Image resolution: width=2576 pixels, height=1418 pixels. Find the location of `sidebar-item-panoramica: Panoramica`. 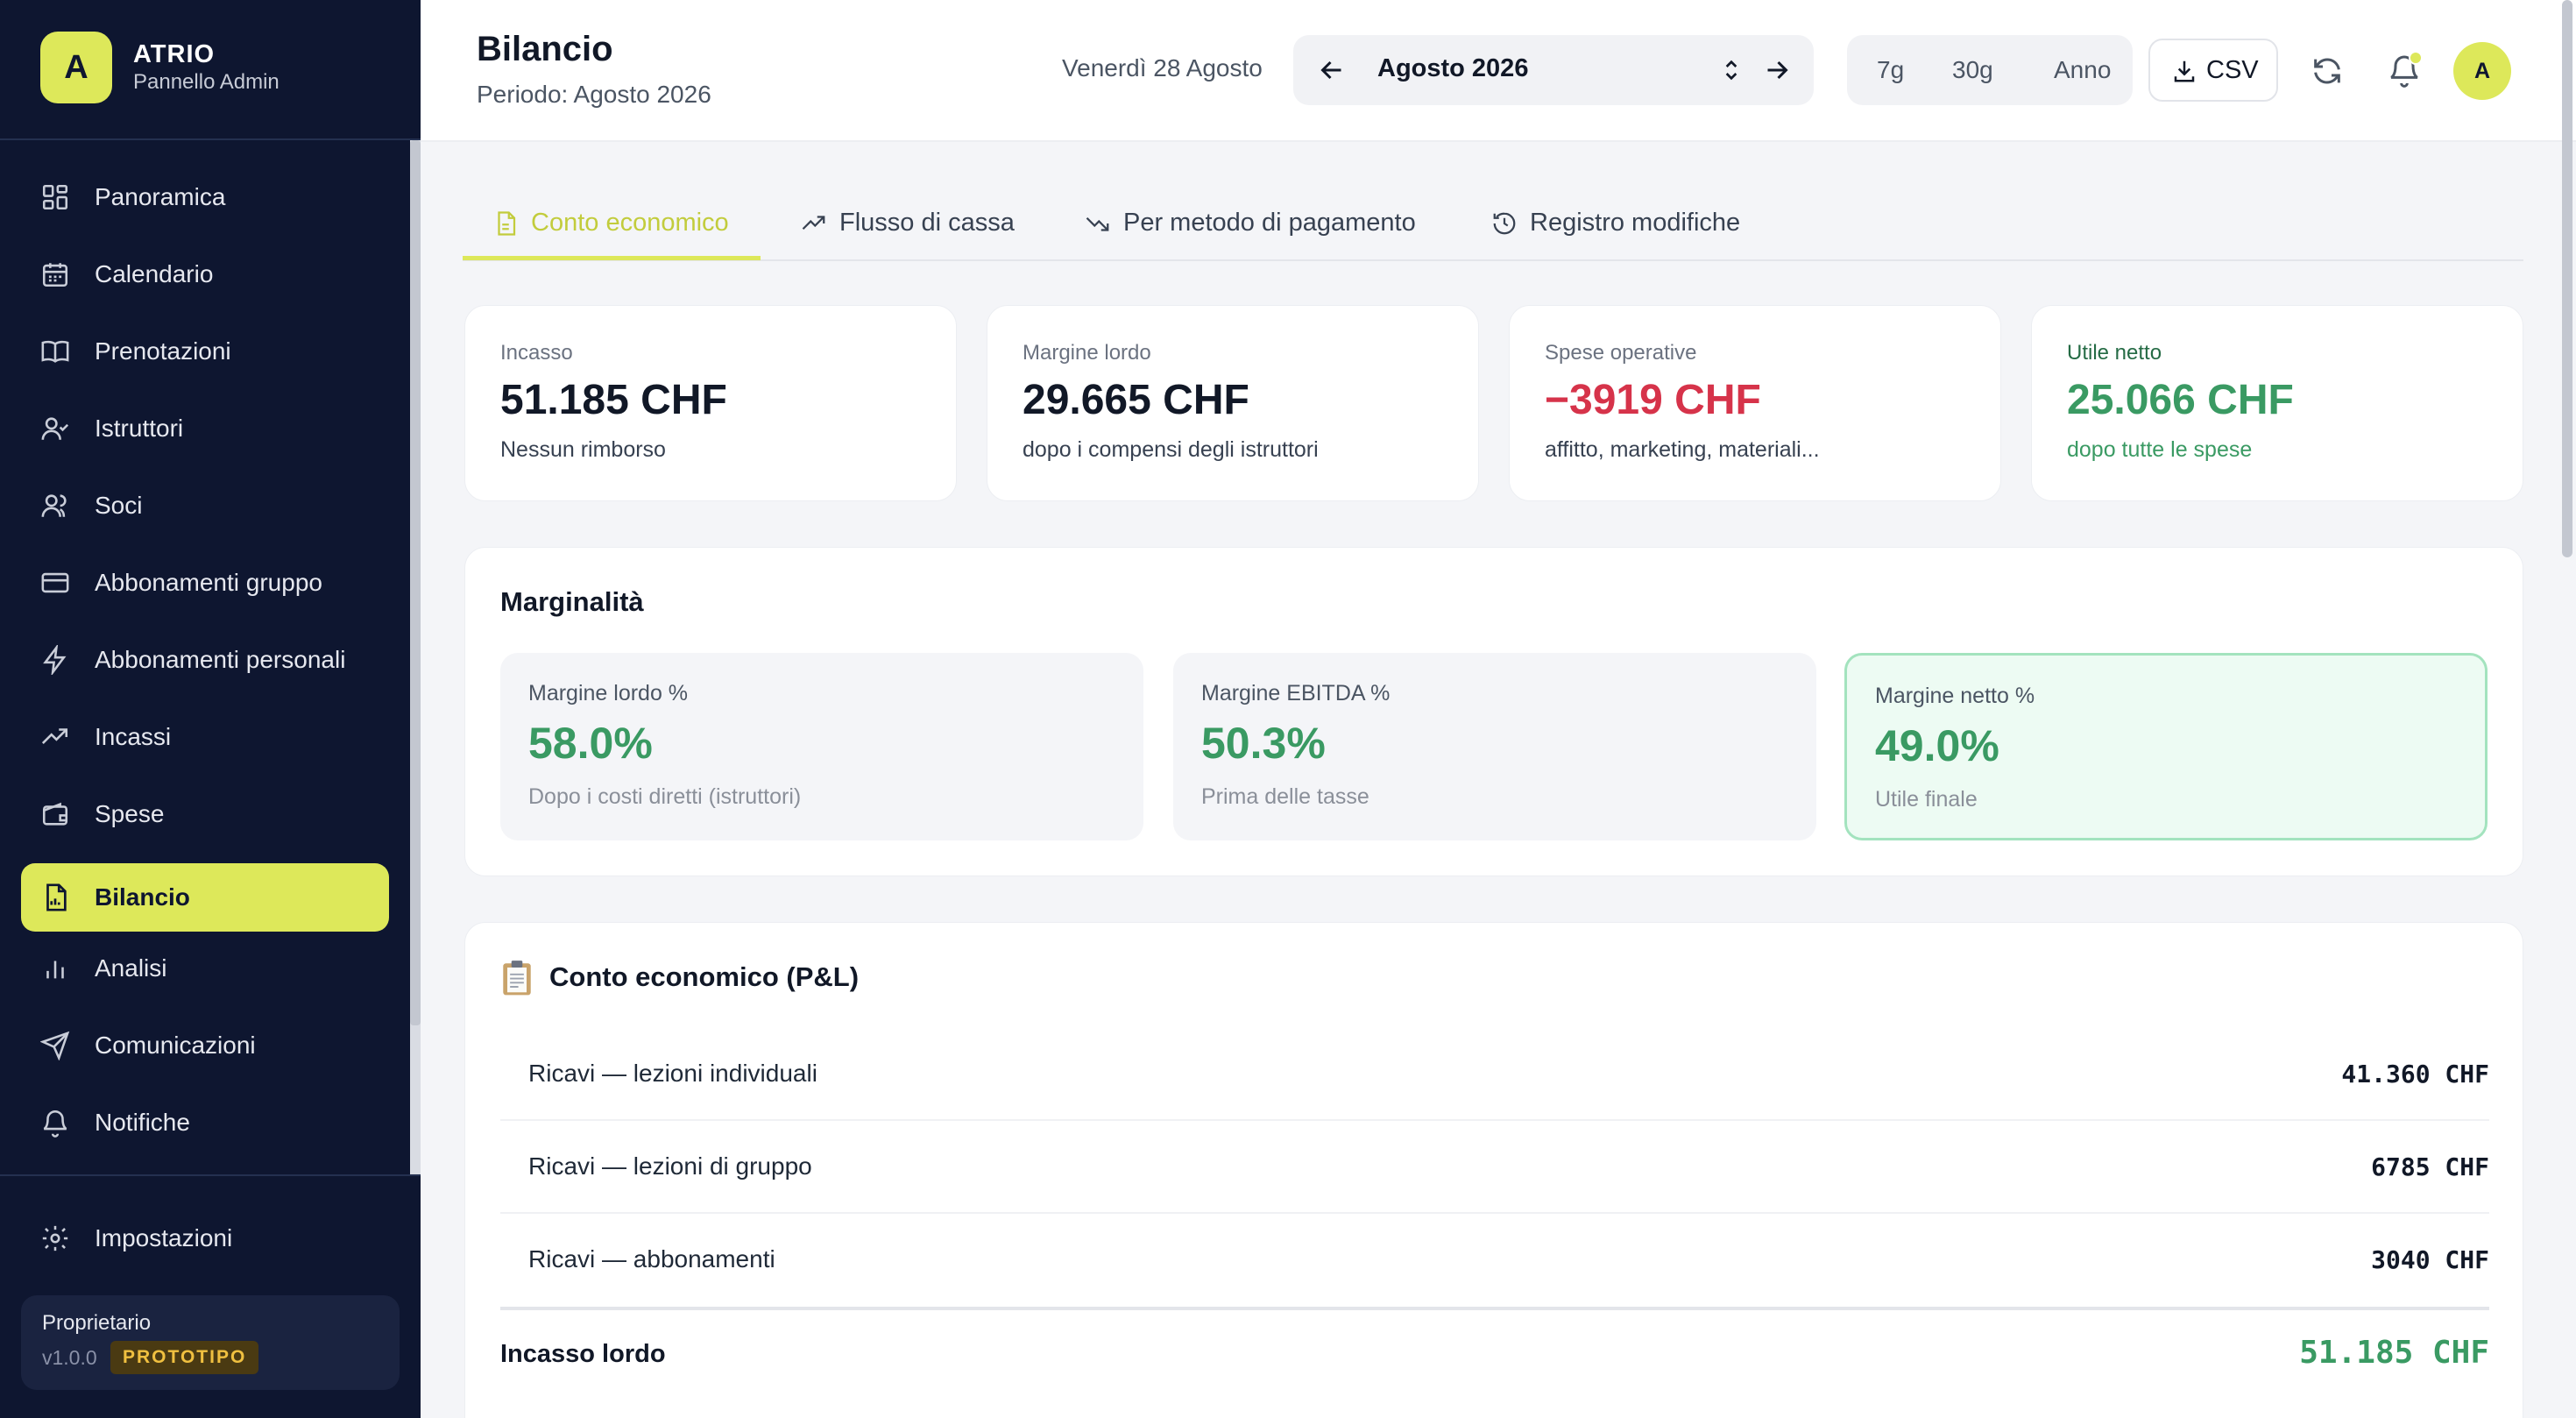

sidebar-item-panoramica: Panoramica is located at coordinates (205, 197).